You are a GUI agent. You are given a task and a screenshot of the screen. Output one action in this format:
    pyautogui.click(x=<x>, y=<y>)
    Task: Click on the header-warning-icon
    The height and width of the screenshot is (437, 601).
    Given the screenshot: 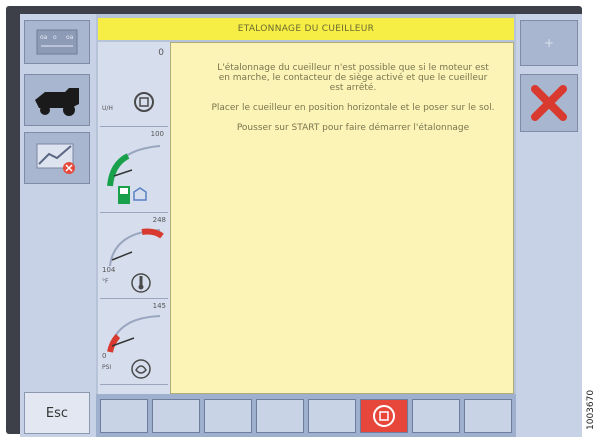 What is the action you would take?
    pyautogui.click(x=55, y=158)
    